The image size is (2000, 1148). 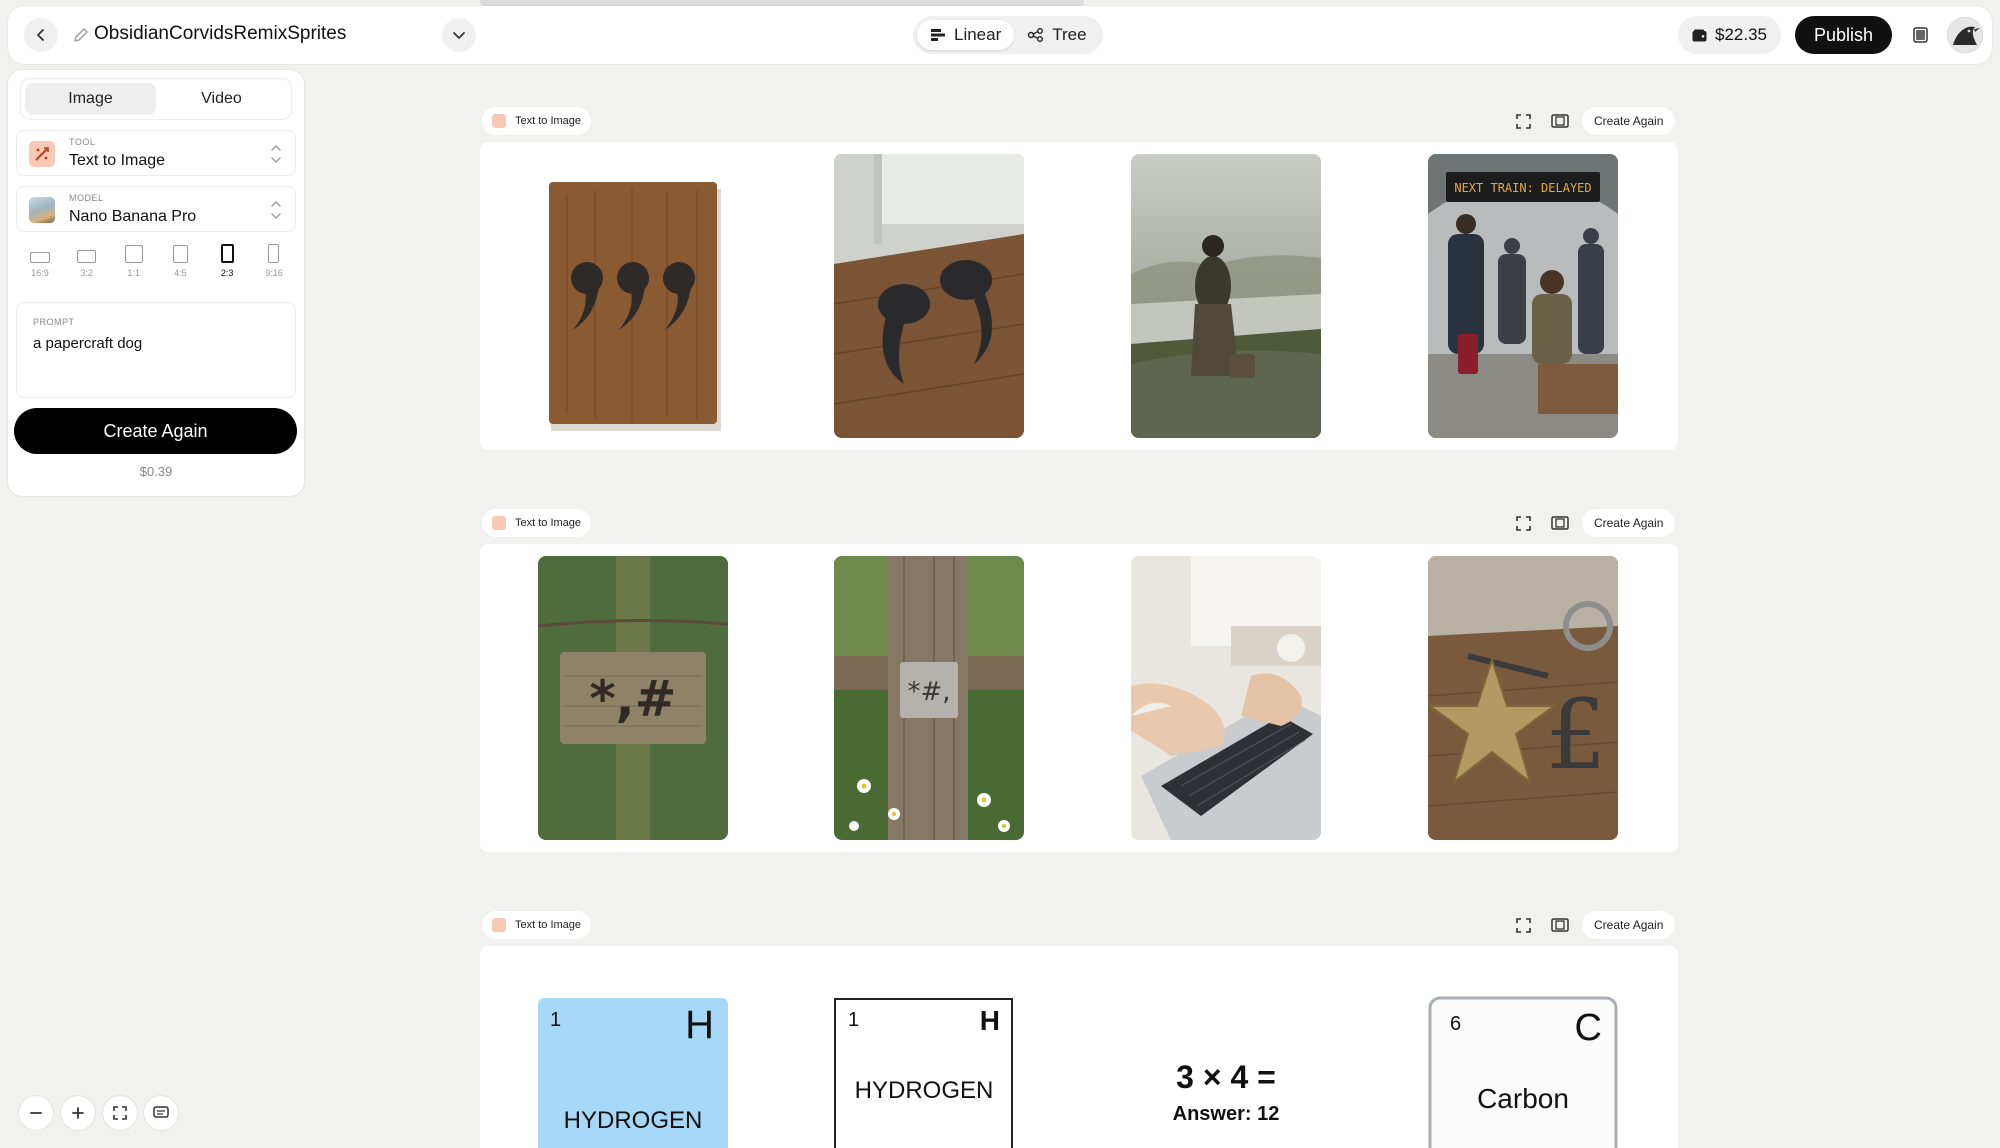 I want to click on generated-image: £, so click(x=1523, y=698).